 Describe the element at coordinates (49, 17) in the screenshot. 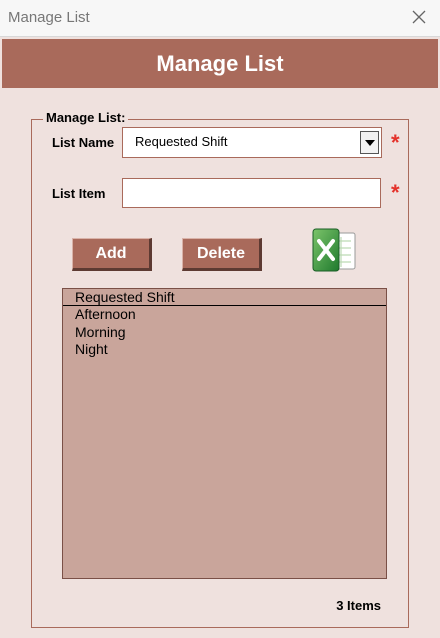

I see `window-title: Manage List` at that location.